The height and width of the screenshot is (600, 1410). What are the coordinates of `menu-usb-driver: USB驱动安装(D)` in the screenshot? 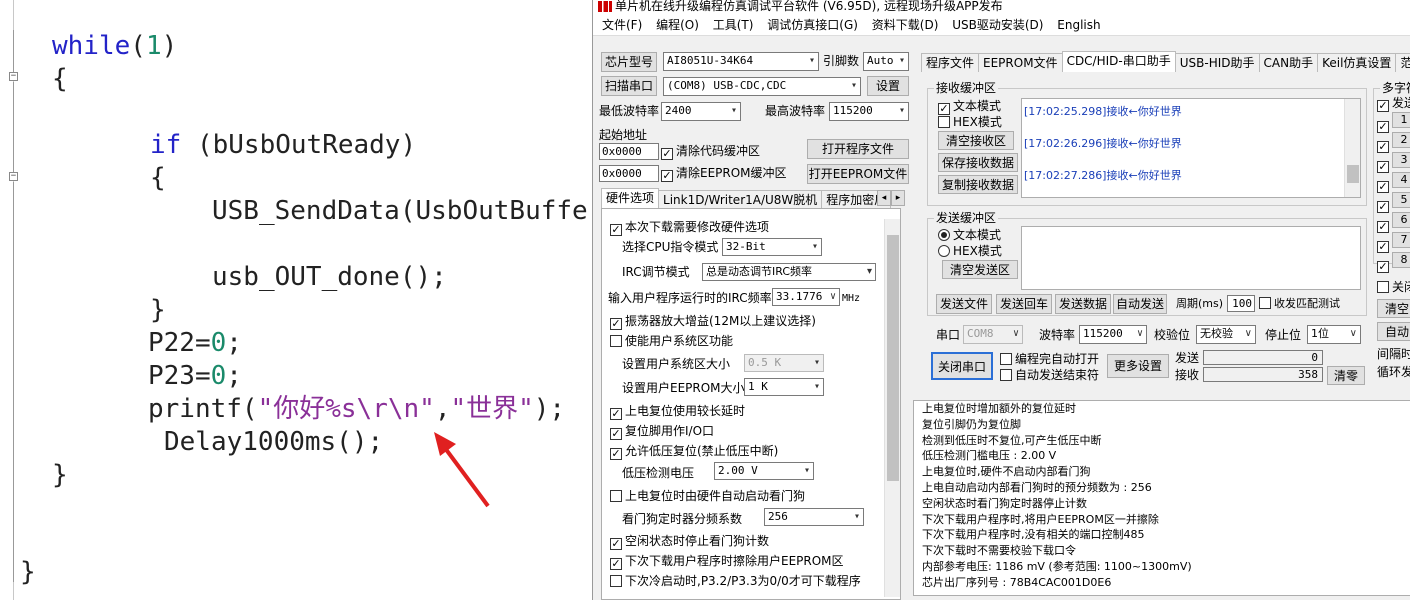 It's located at (997, 25).